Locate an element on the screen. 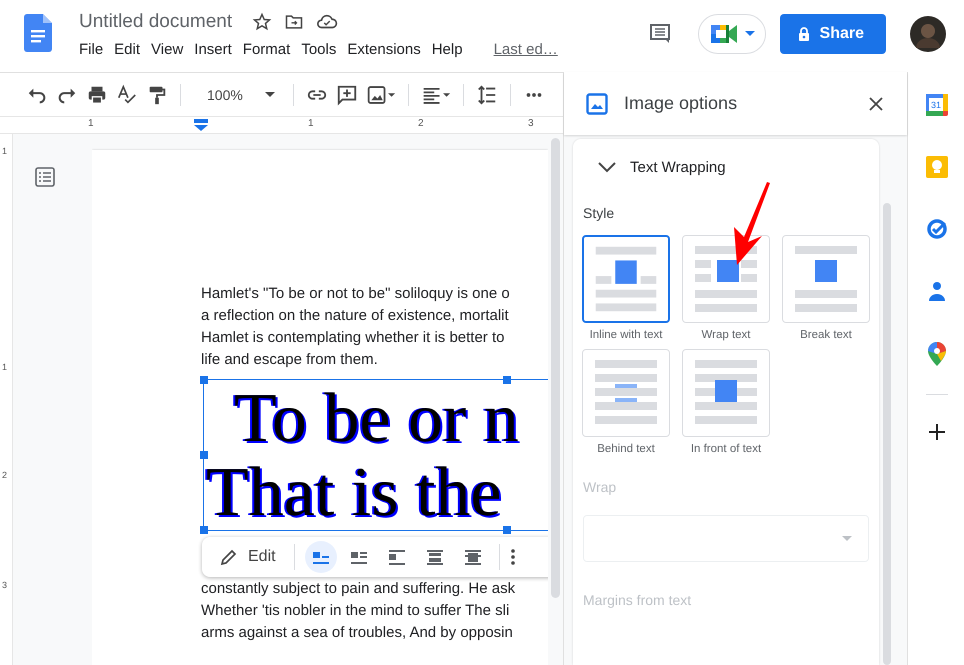 This screenshot has height=665, width=964. section-title: Text Wrapping is located at coordinates (678, 167).